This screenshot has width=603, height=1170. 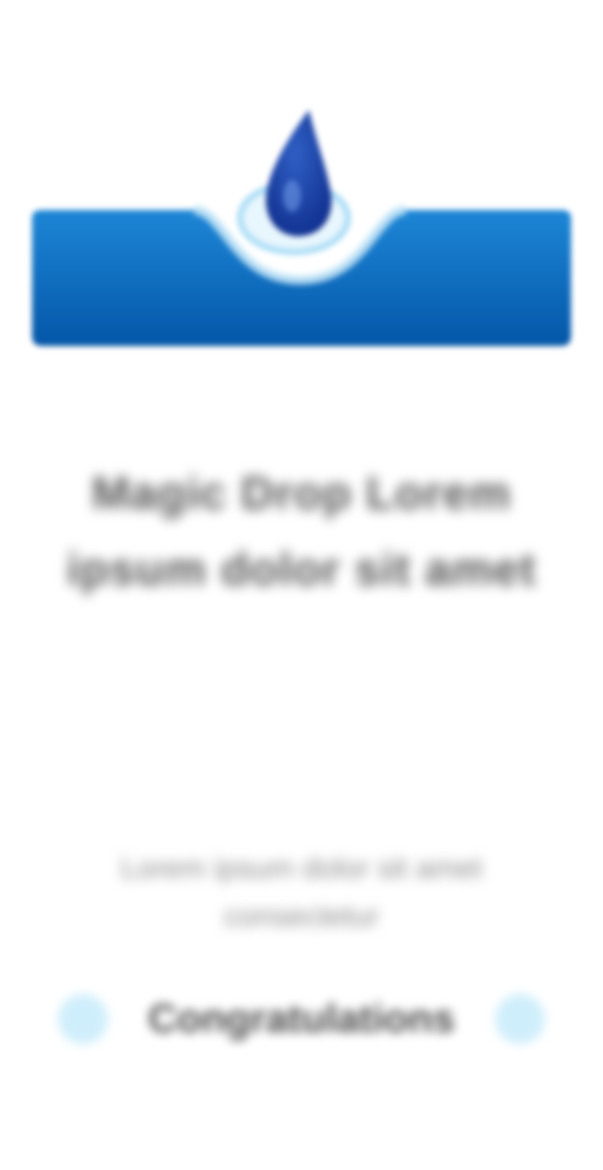 I want to click on badge-label: Congratulations, so click(x=301, y=1019).